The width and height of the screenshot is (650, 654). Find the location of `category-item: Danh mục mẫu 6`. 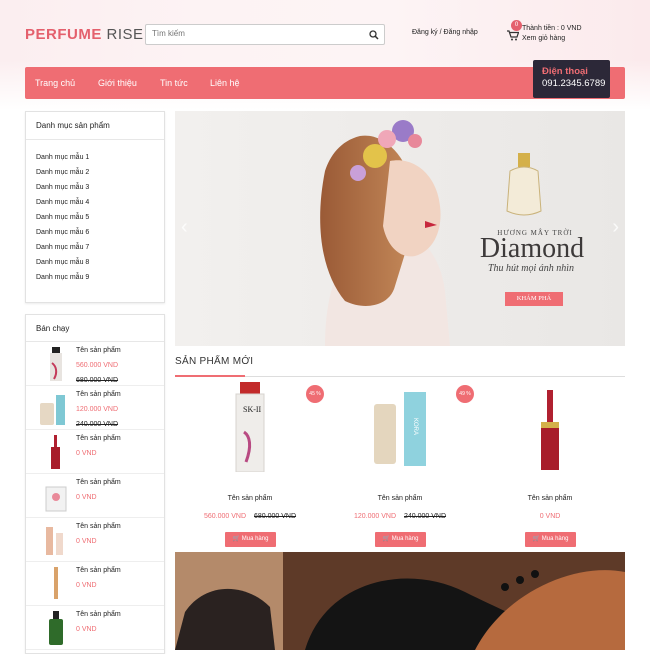

category-item: Danh mục mẫu 6 is located at coordinates (95, 236).